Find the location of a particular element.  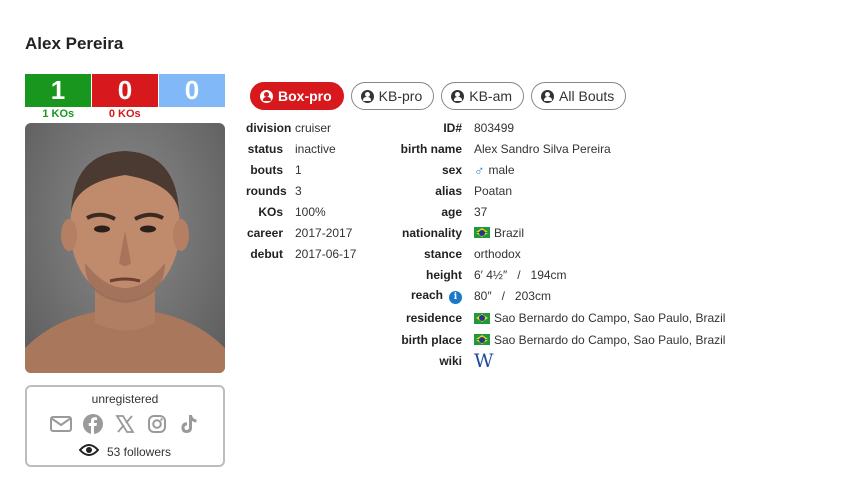

info-value: inactive is located at coordinates (315, 148).